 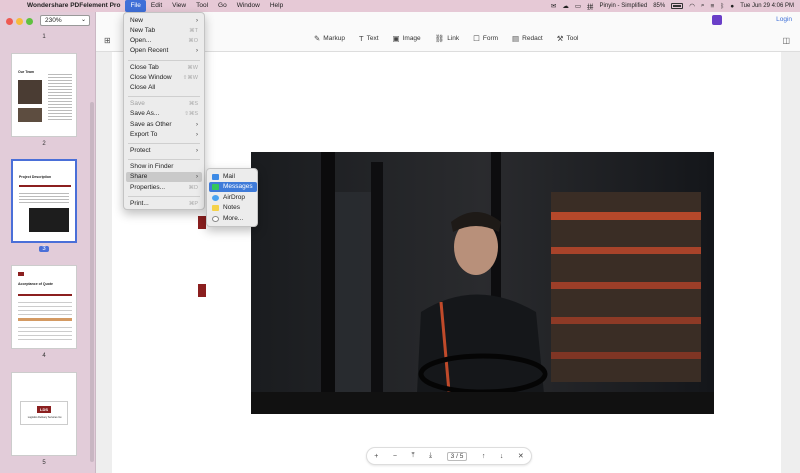 I want to click on battery-icon, so click(x=677, y=6).